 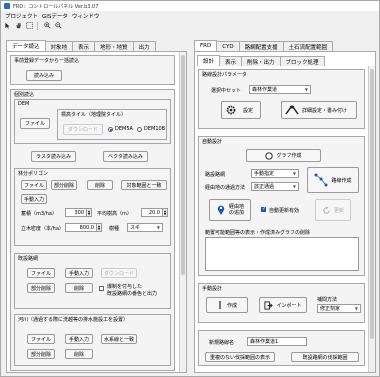 What do you see at coordinates (79, 288) in the screenshot?
I see `road-delete-button: 削除` at bounding box center [79, 288].